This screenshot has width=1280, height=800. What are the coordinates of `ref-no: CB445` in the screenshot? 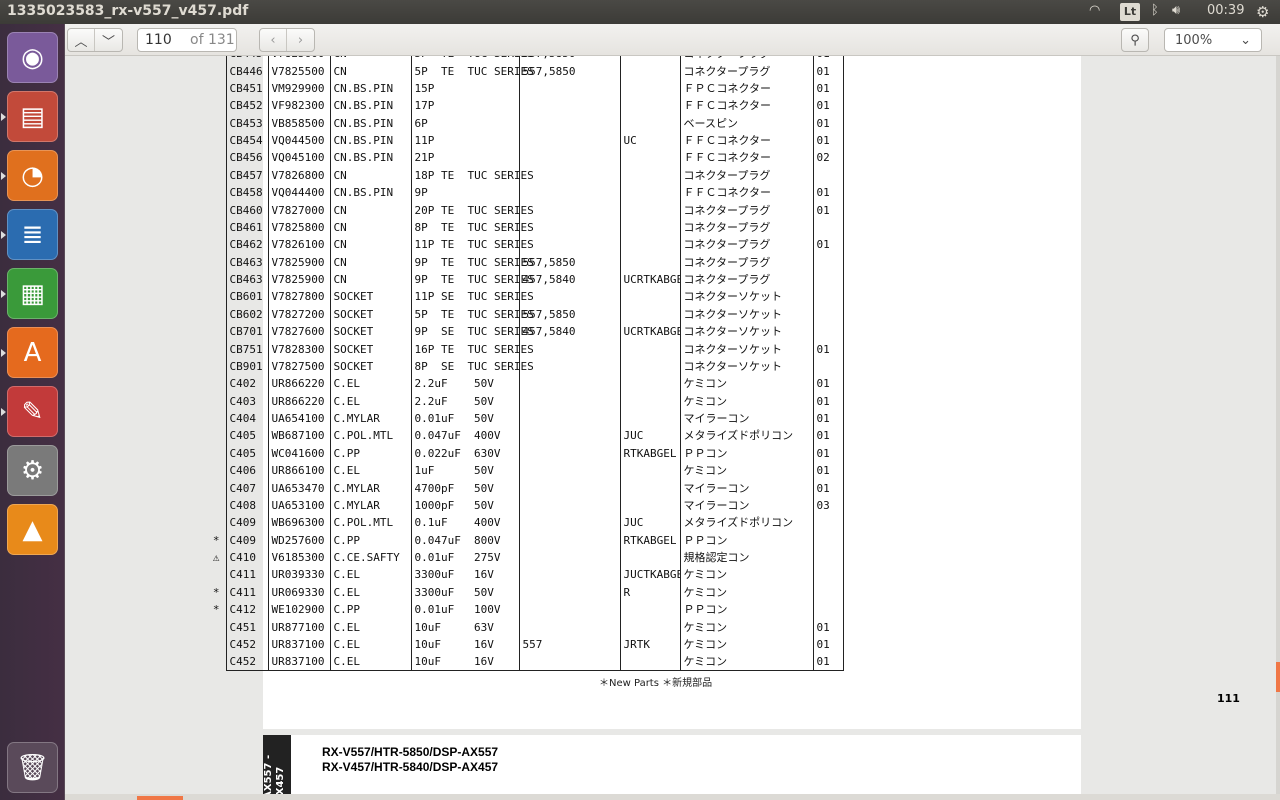 It's located at (247, 59).